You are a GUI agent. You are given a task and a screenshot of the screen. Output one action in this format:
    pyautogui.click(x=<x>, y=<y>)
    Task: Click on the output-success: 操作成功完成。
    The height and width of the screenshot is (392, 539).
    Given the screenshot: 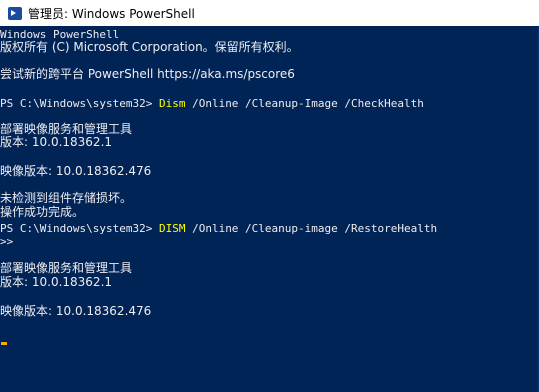 What is the action you would take?
    pyautogui.click(x=42, y=212)
    